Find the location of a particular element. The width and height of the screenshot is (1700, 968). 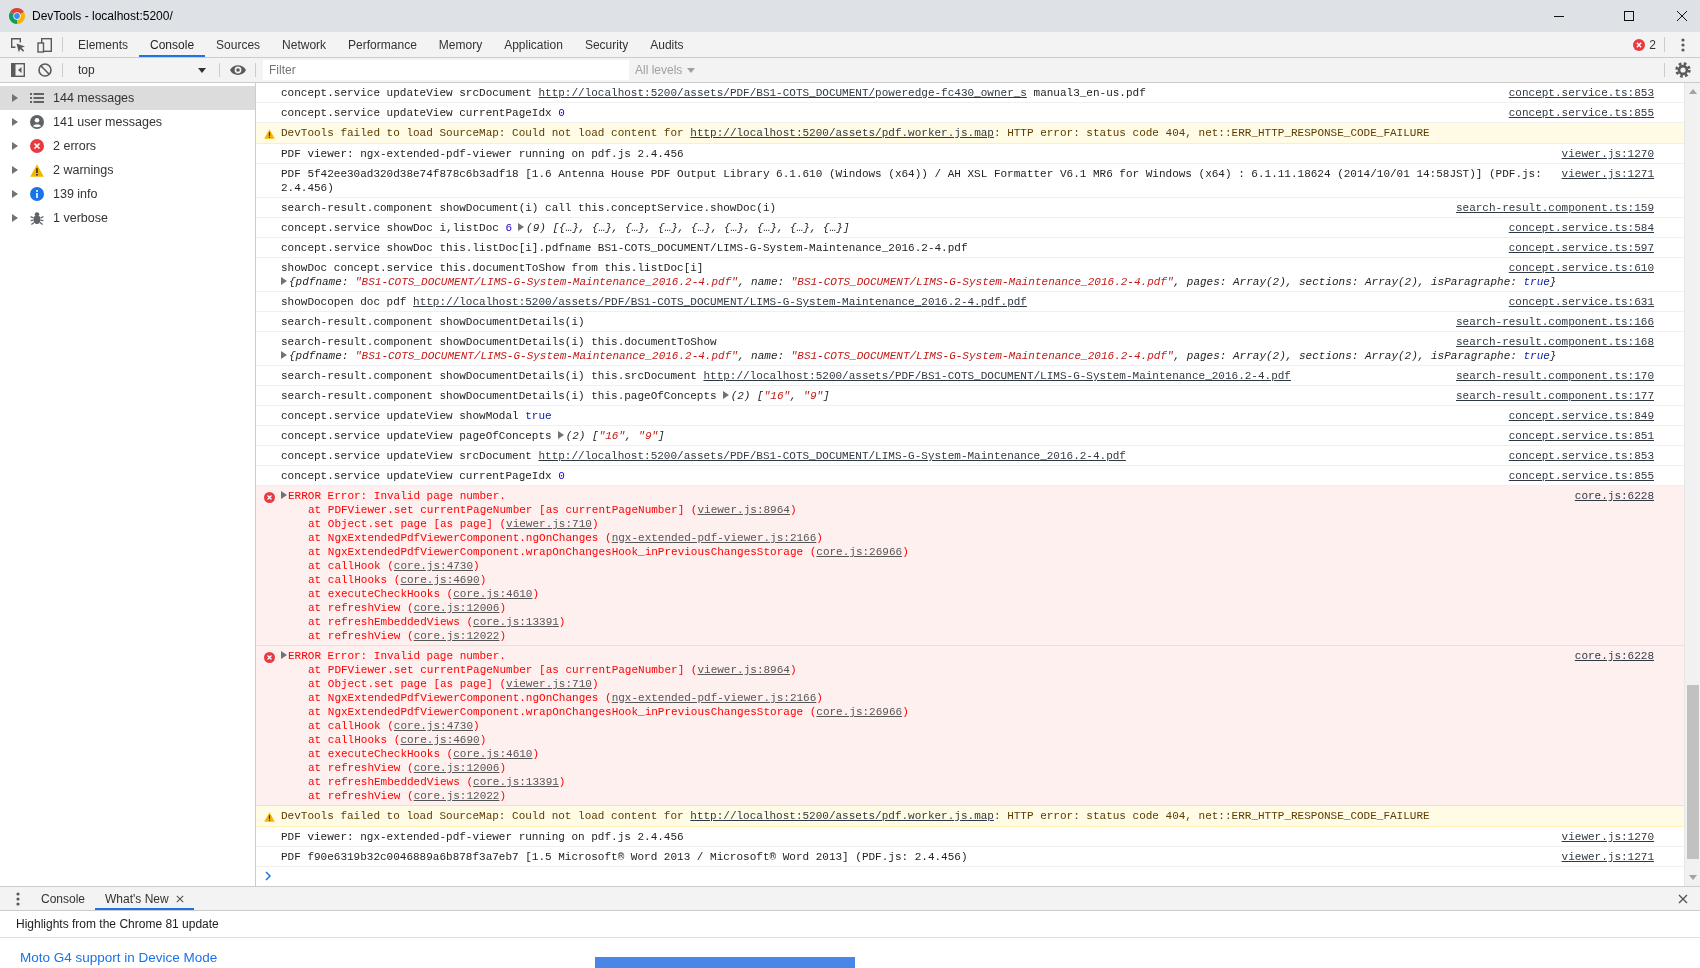

source-link: search-result.component.ts:159 is located at coordinates (1554, 208).